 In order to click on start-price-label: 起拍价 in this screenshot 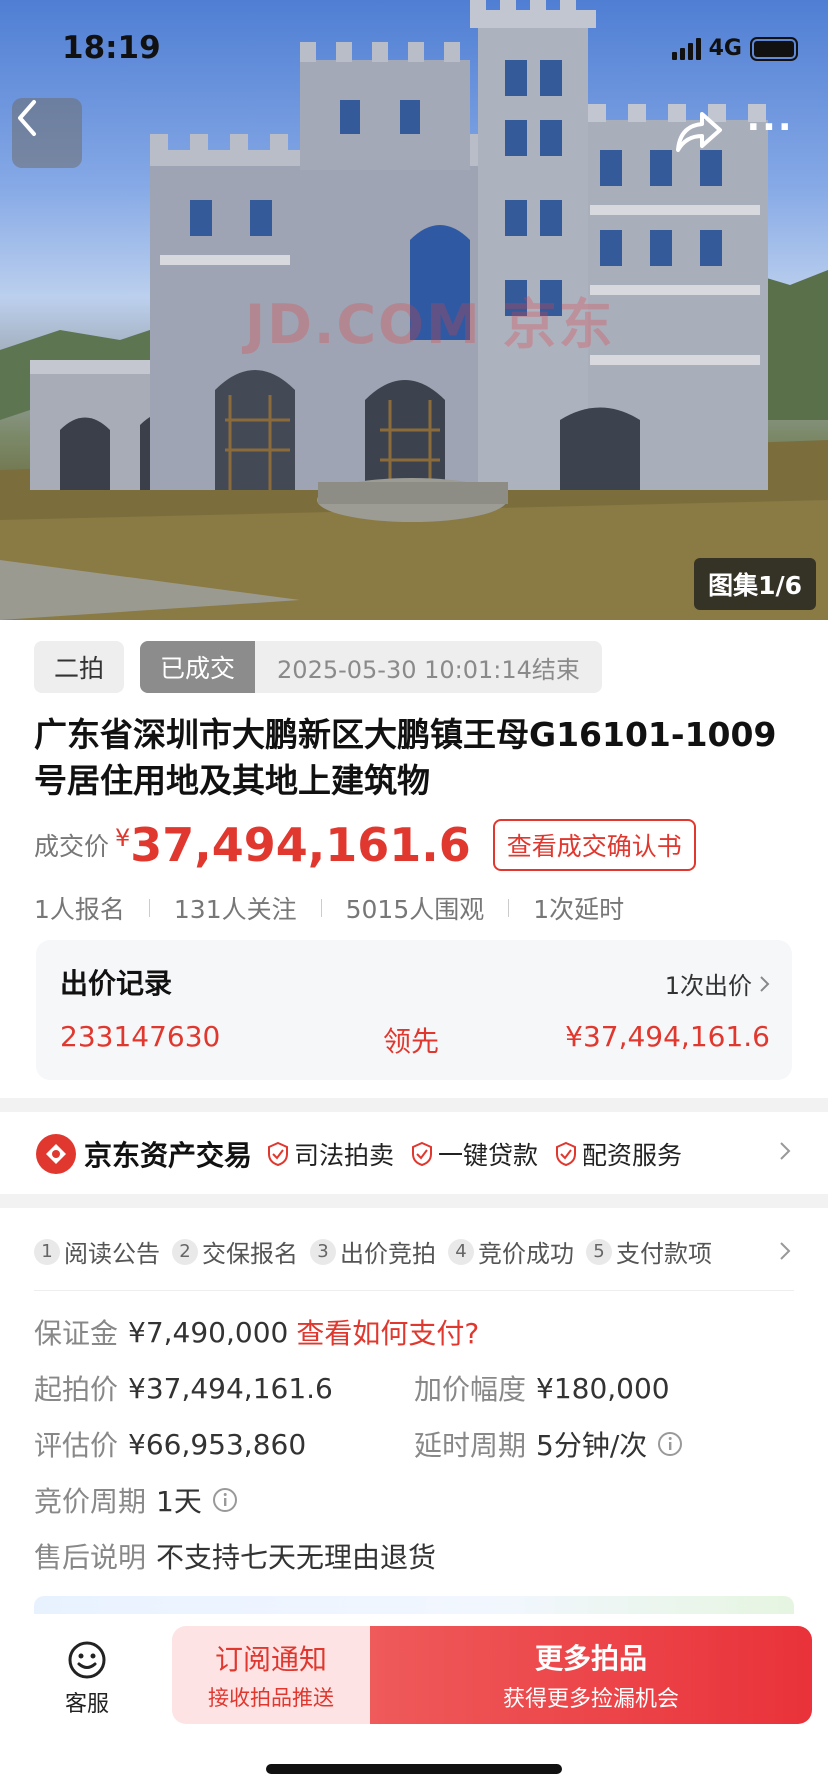, I will do `click(76, 1389)`.